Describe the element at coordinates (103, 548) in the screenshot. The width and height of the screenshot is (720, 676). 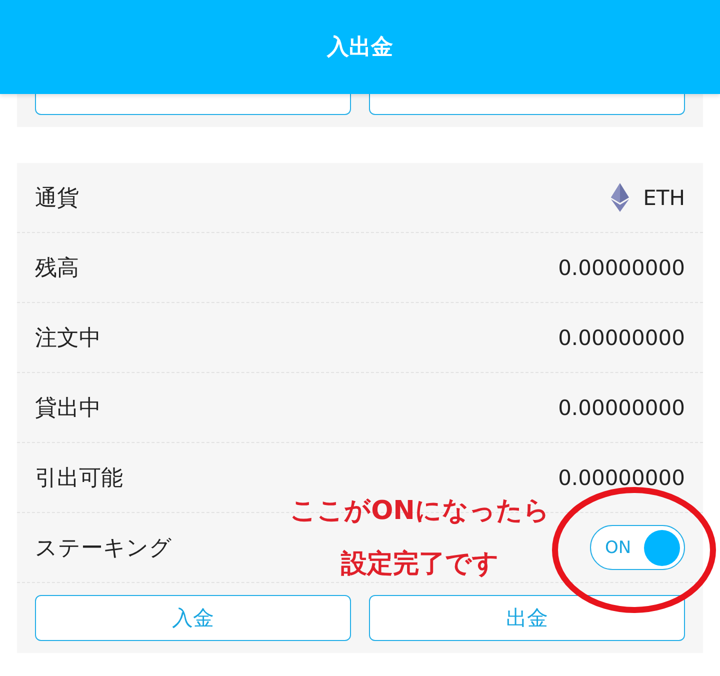
I see `row-label: ステーキング` at that location.